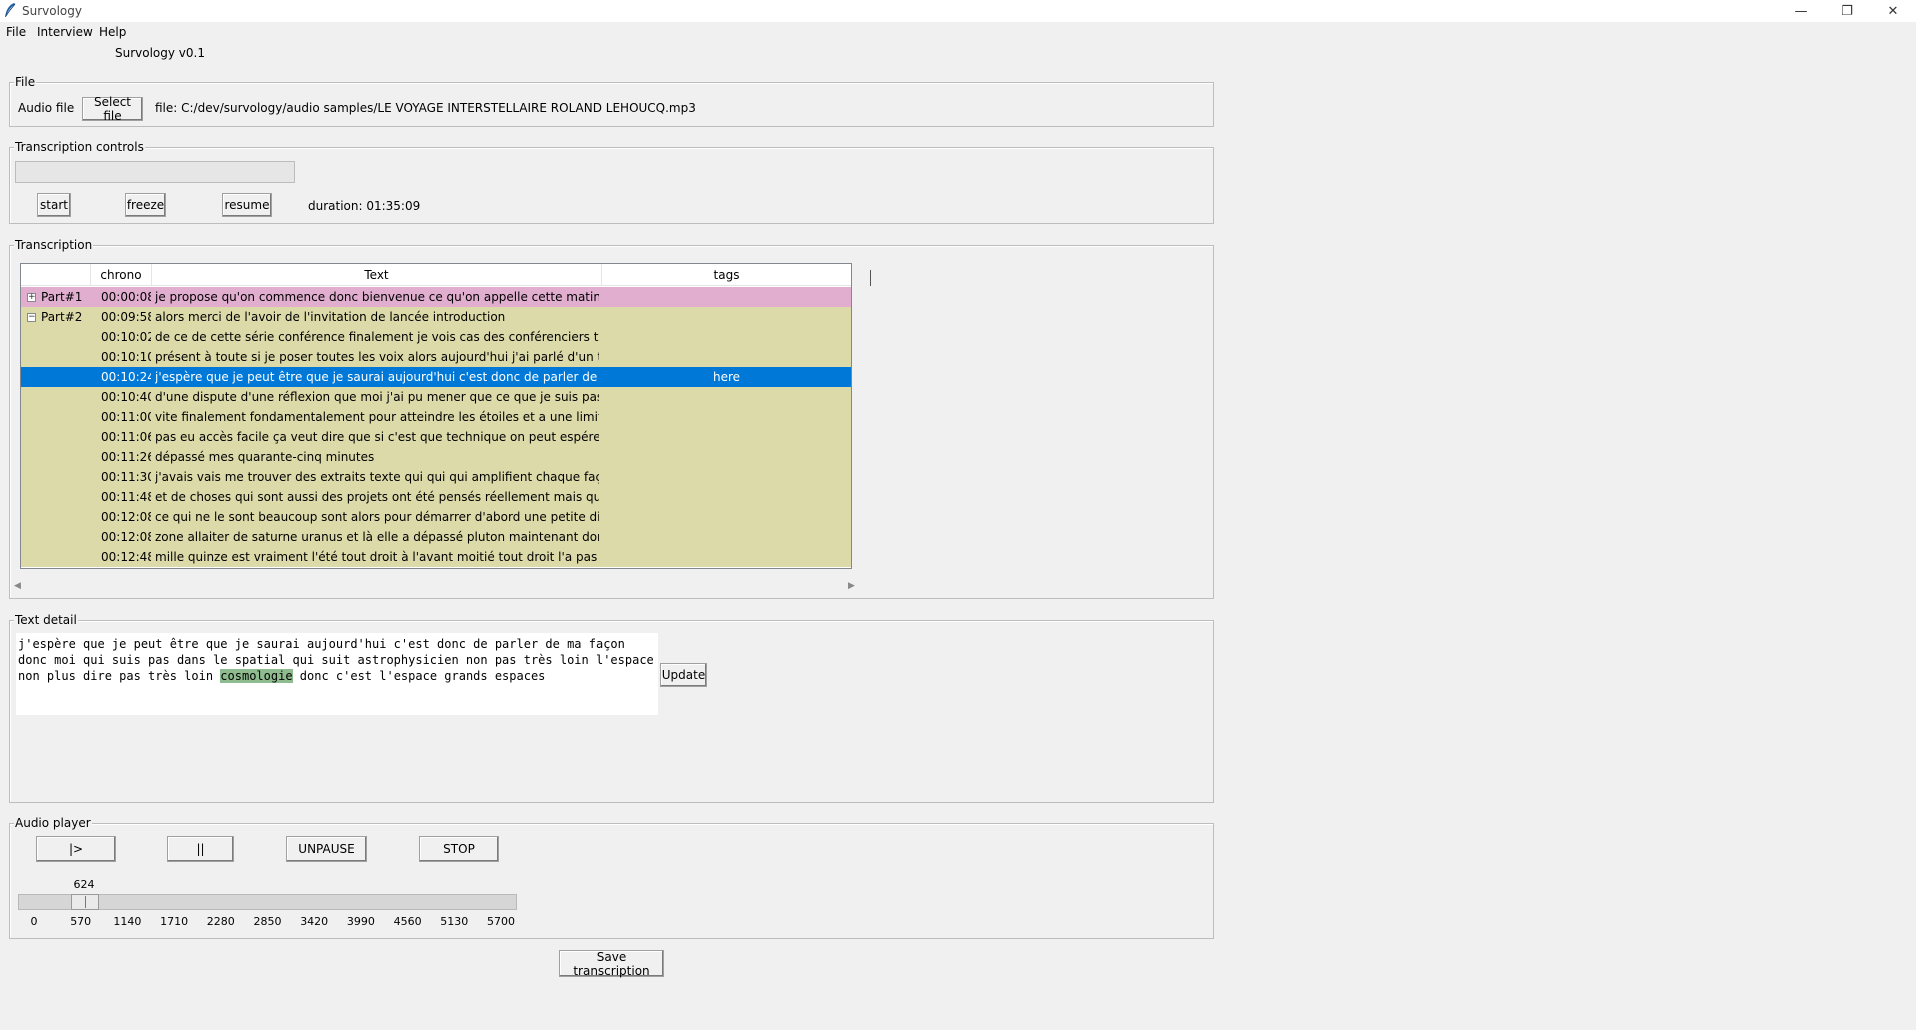  I want to click on scale-tick: 5130, so click(454, 921).